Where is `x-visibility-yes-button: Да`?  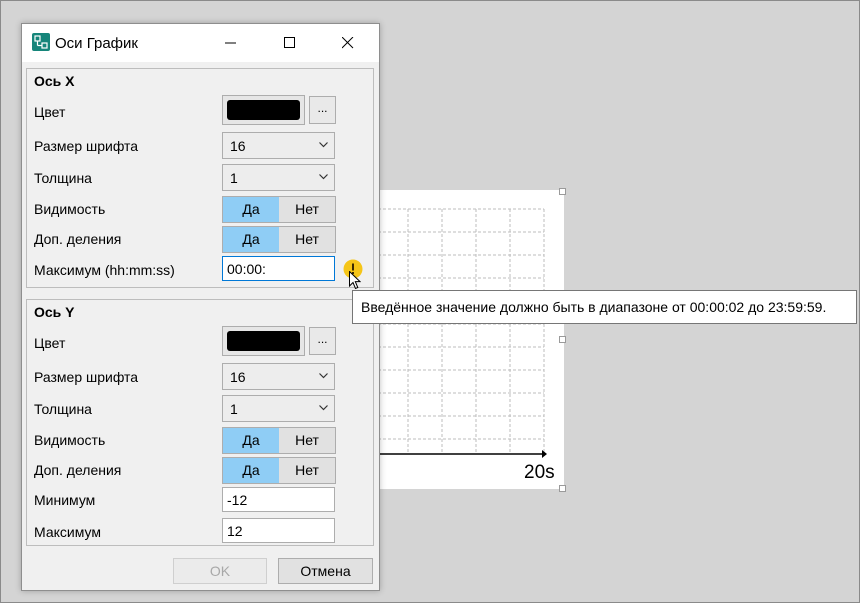
x-visibility-yes-button: Да is located at coordinates (251, 209).